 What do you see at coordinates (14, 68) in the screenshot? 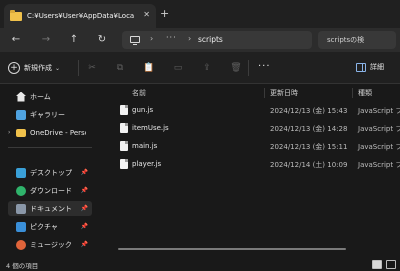
I see `plus-icon: +` at bounding box center [14, 68].